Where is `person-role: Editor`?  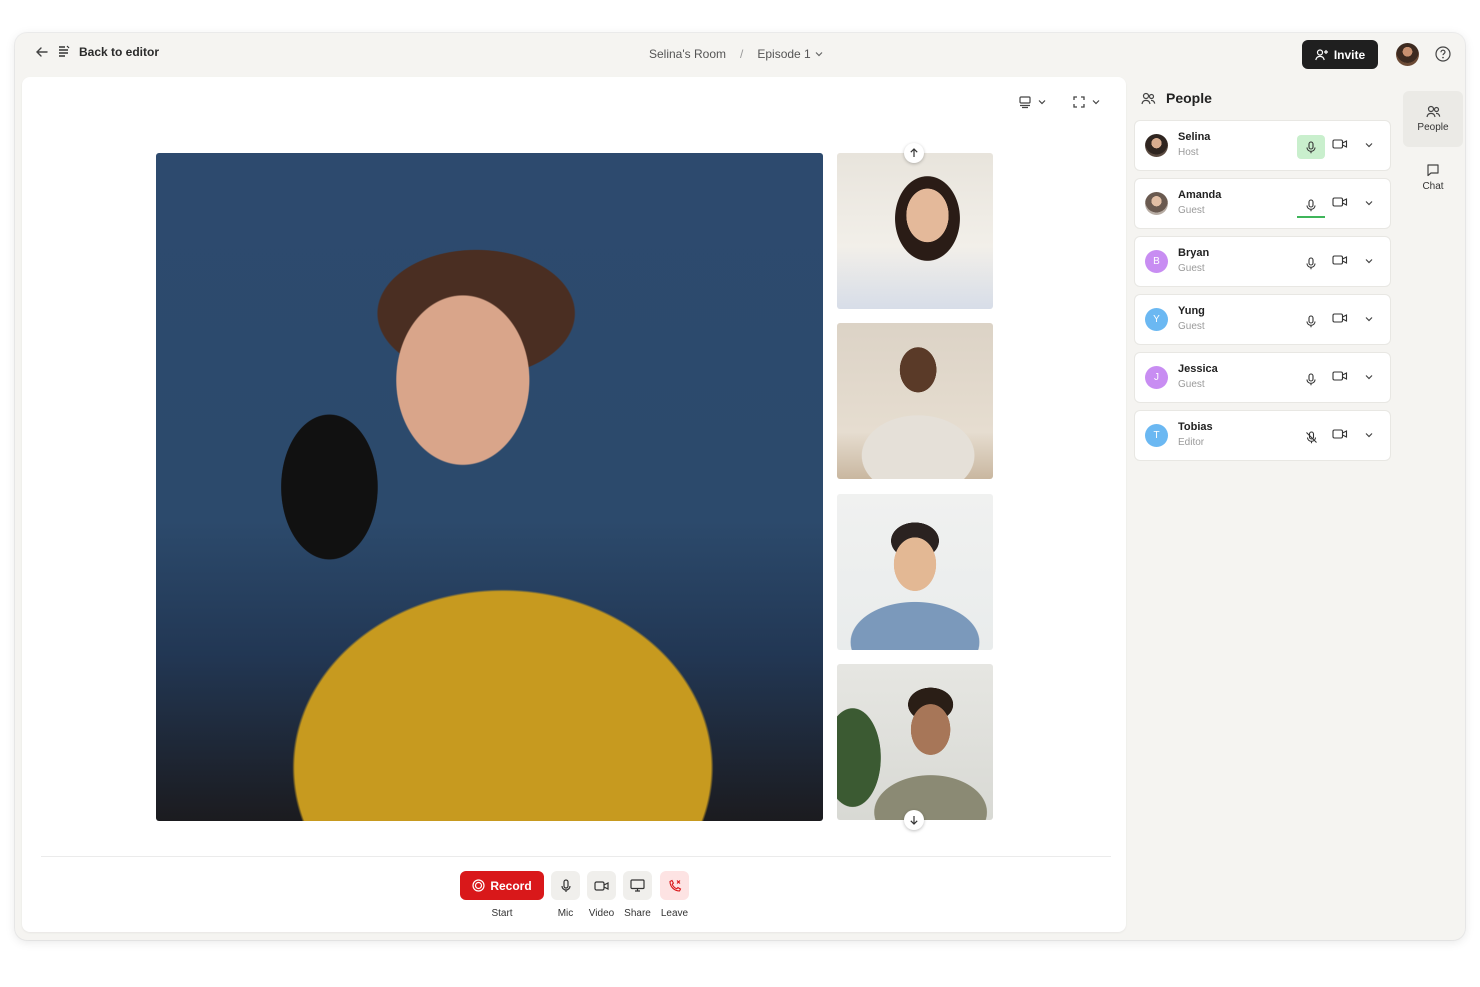
person-role: Editor is located at coordinates (1191, 442).